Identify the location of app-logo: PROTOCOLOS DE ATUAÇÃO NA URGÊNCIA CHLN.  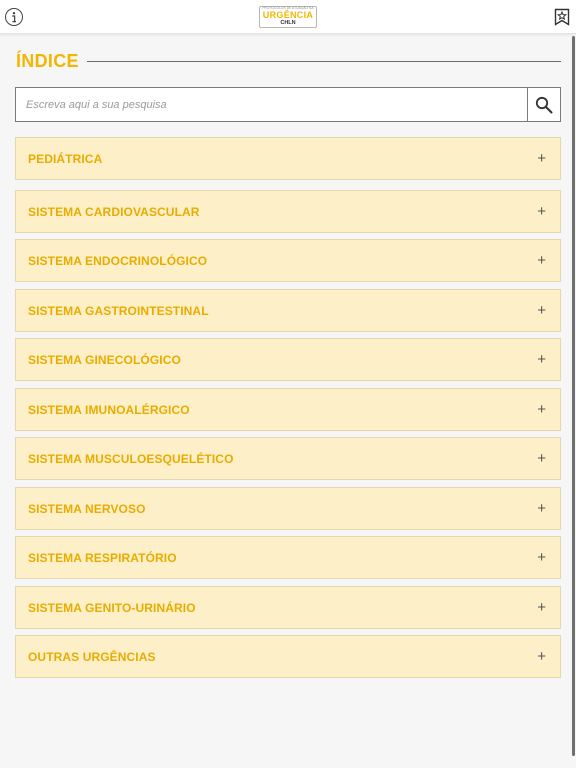
(288, 17).